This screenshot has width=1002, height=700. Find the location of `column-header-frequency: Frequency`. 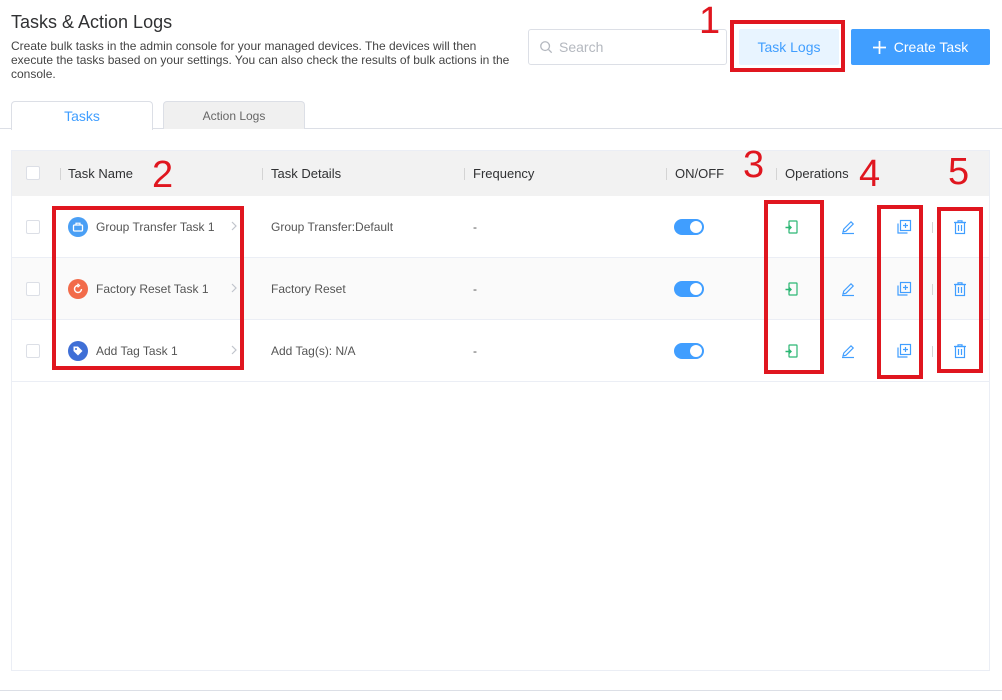

column-header-frequency: Frequency is located at coordinates (503, 173).